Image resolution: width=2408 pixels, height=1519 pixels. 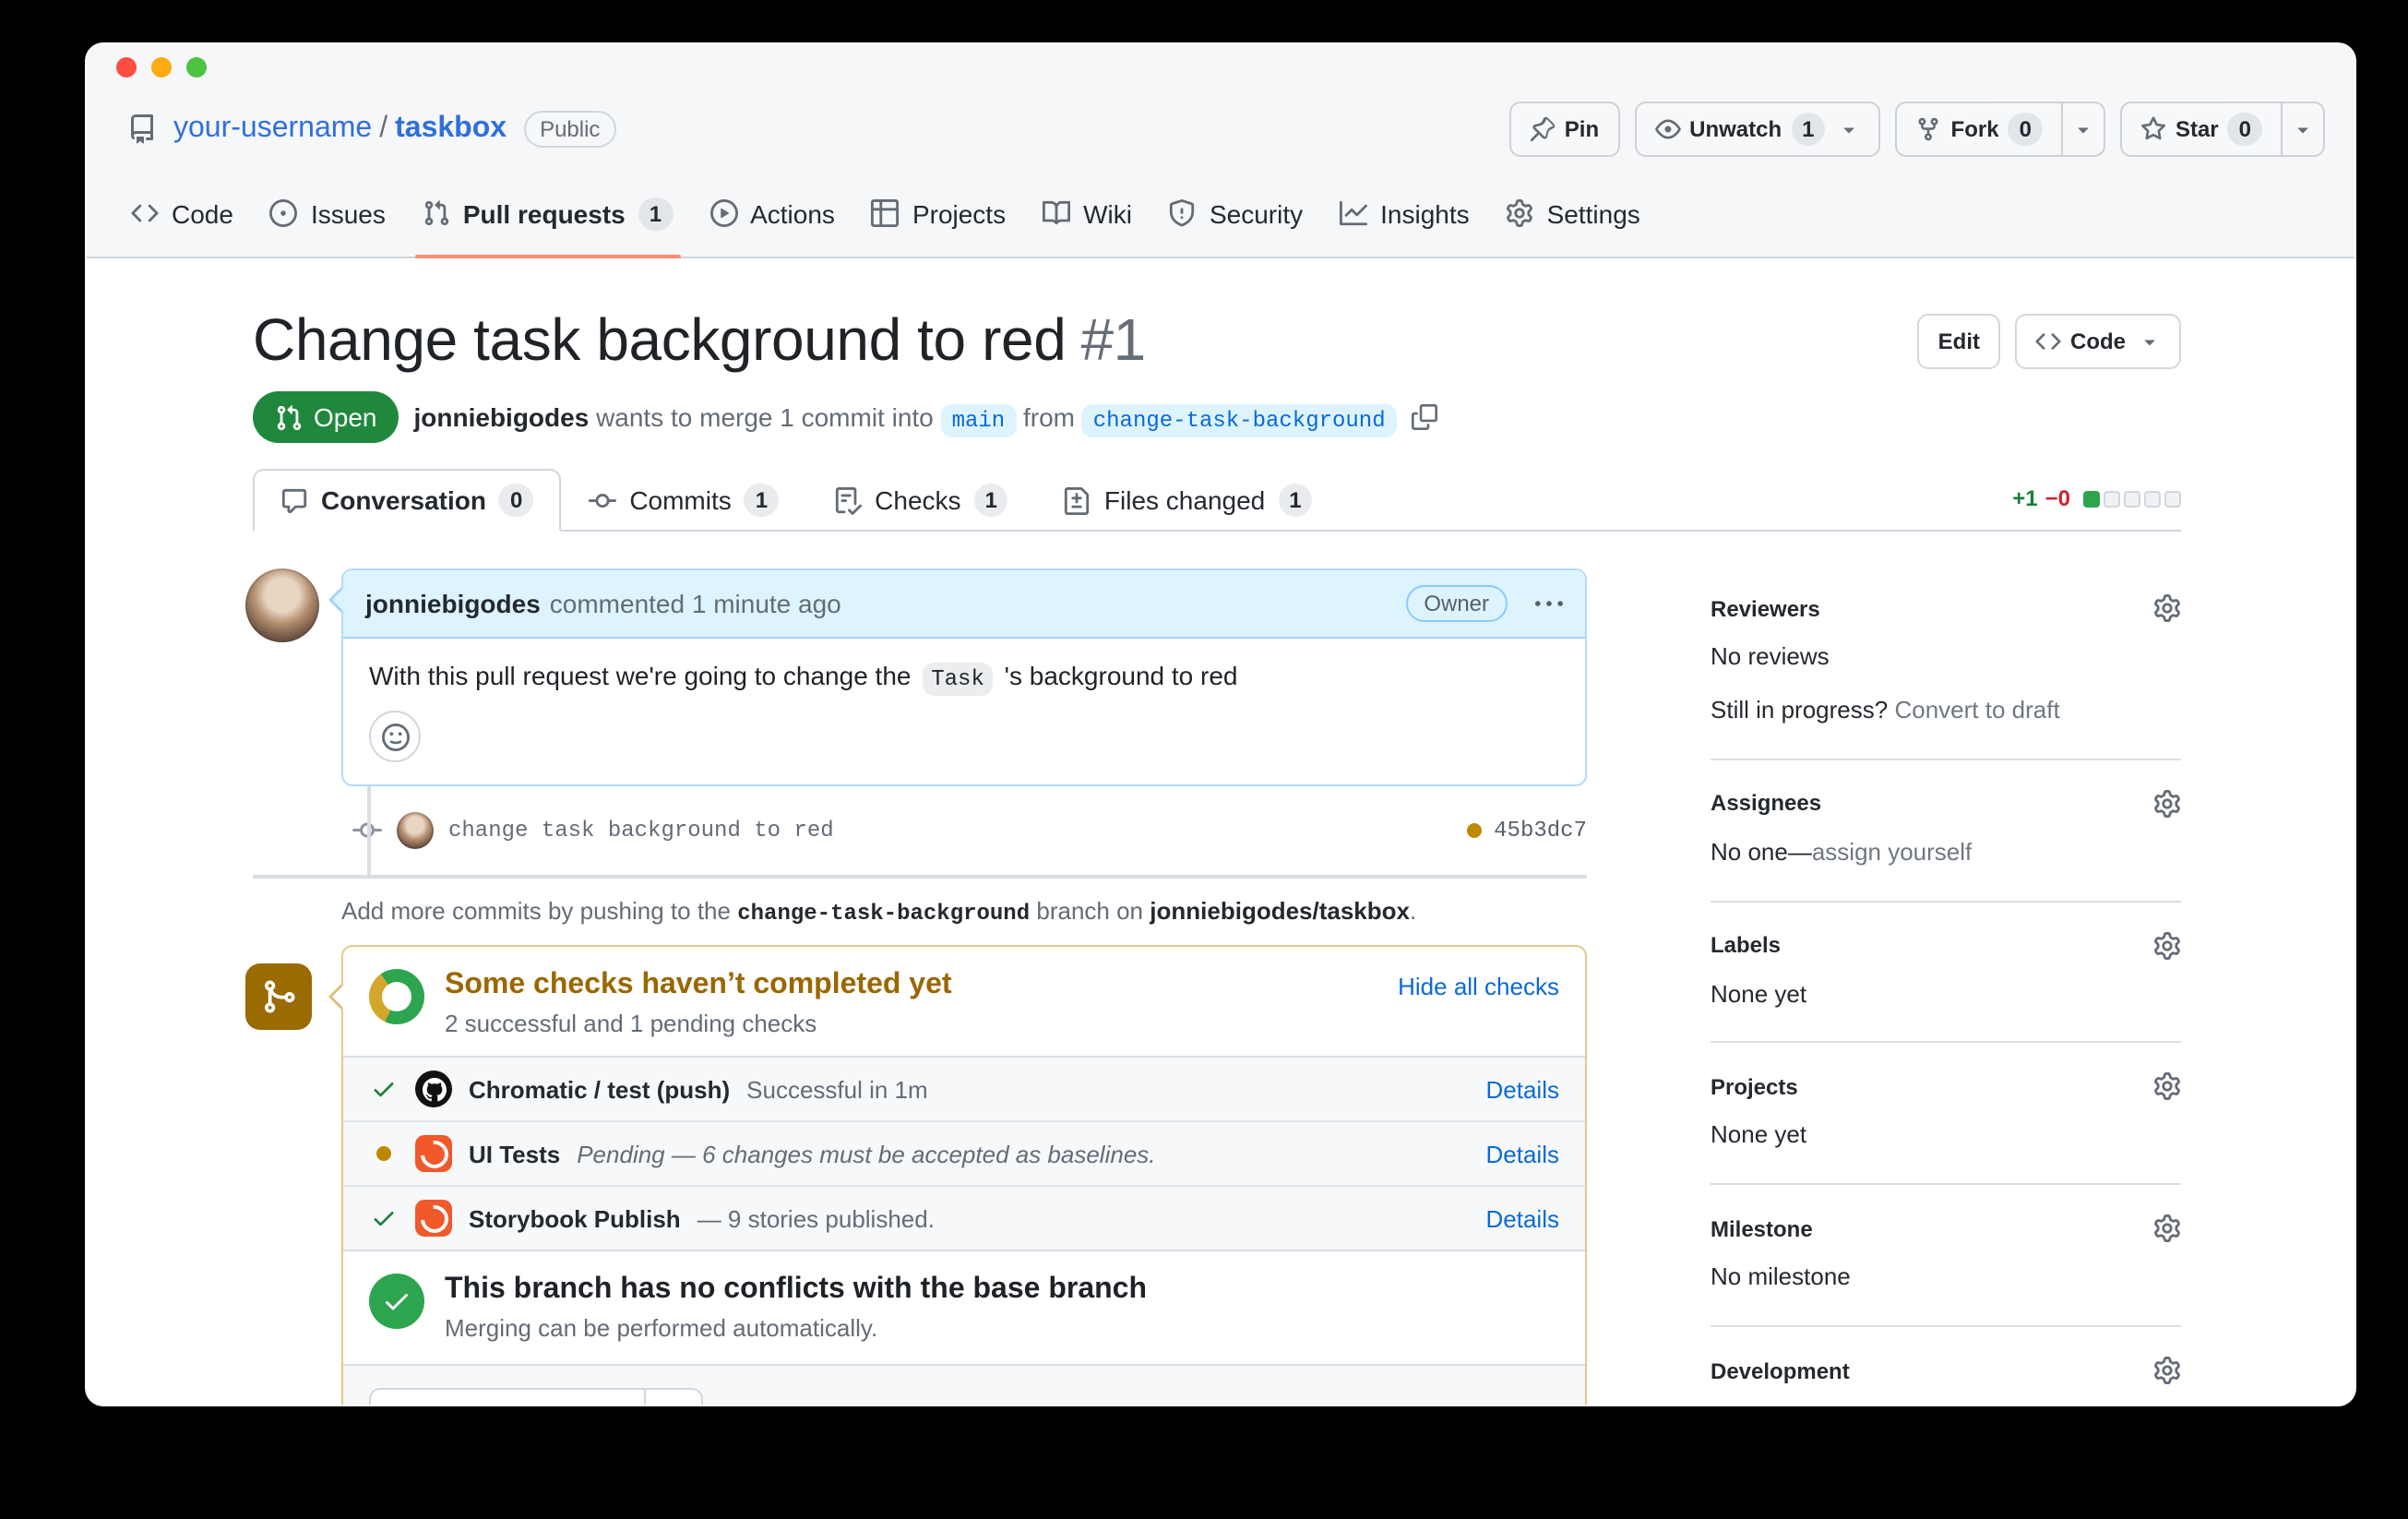 What do you see at coordinates (2082, 129) in the screenshot?
I see `fork-dropdown-button` at bounding box center [2082, 129].